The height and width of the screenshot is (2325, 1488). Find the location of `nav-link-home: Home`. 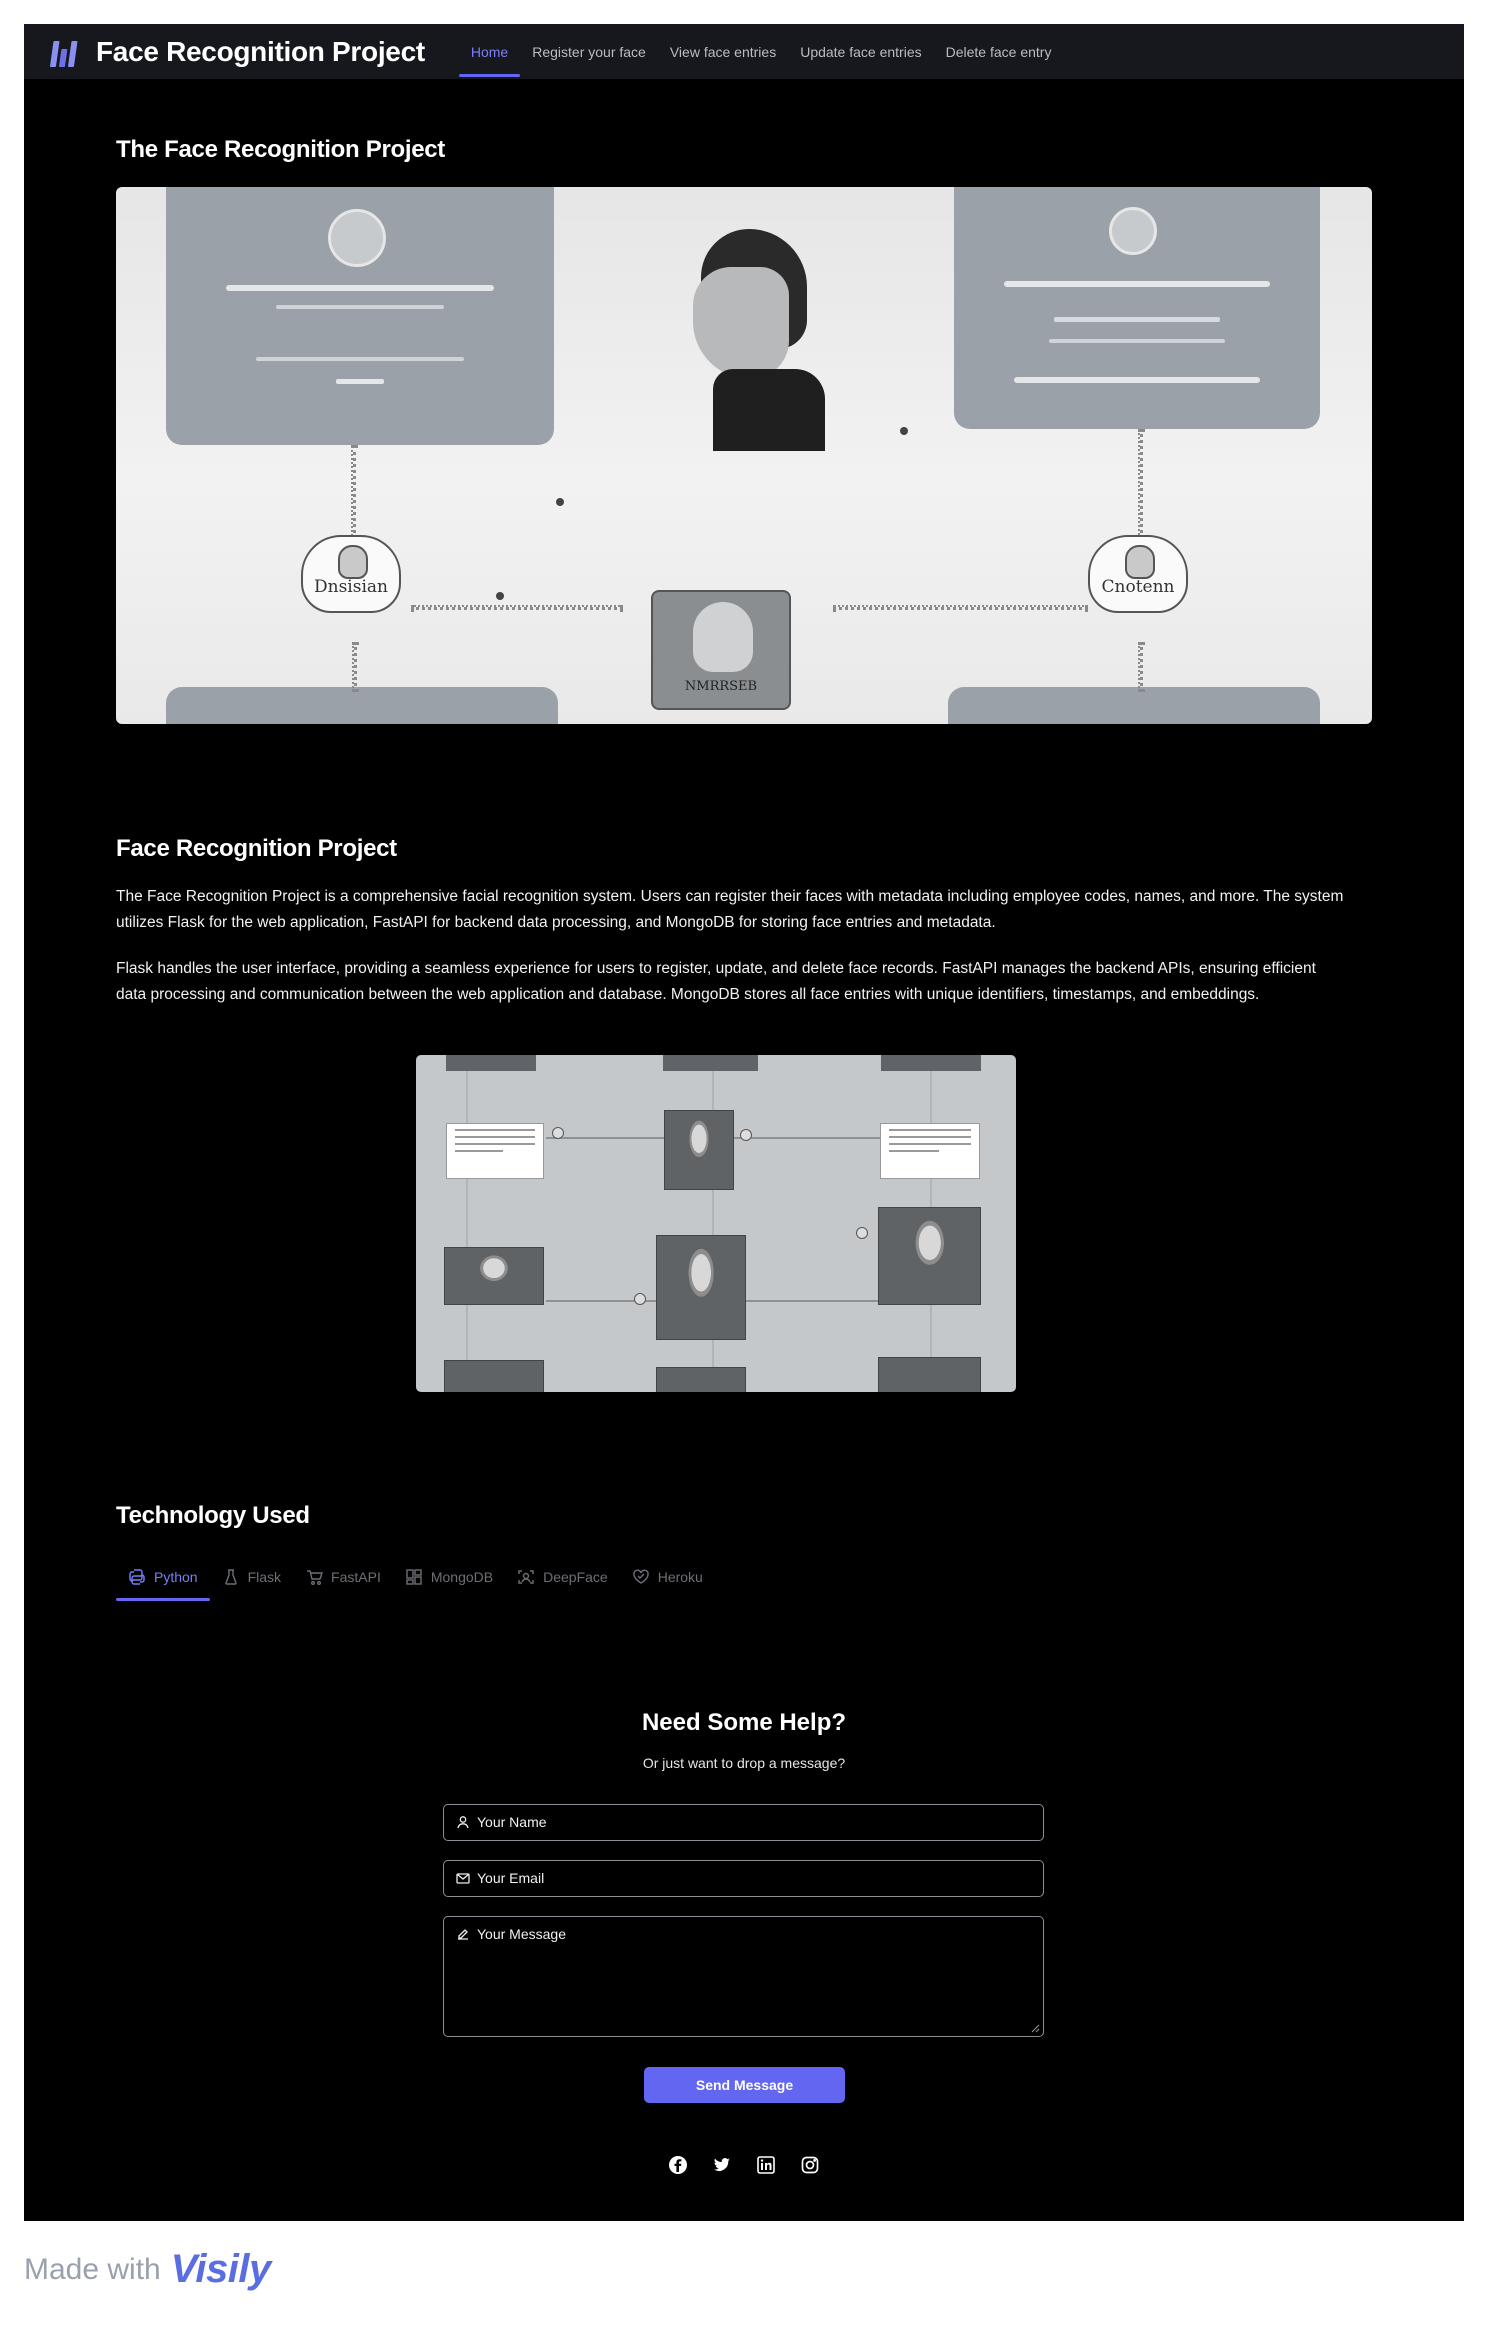

nav-link-home: Home is located at coordinates (489, 51).